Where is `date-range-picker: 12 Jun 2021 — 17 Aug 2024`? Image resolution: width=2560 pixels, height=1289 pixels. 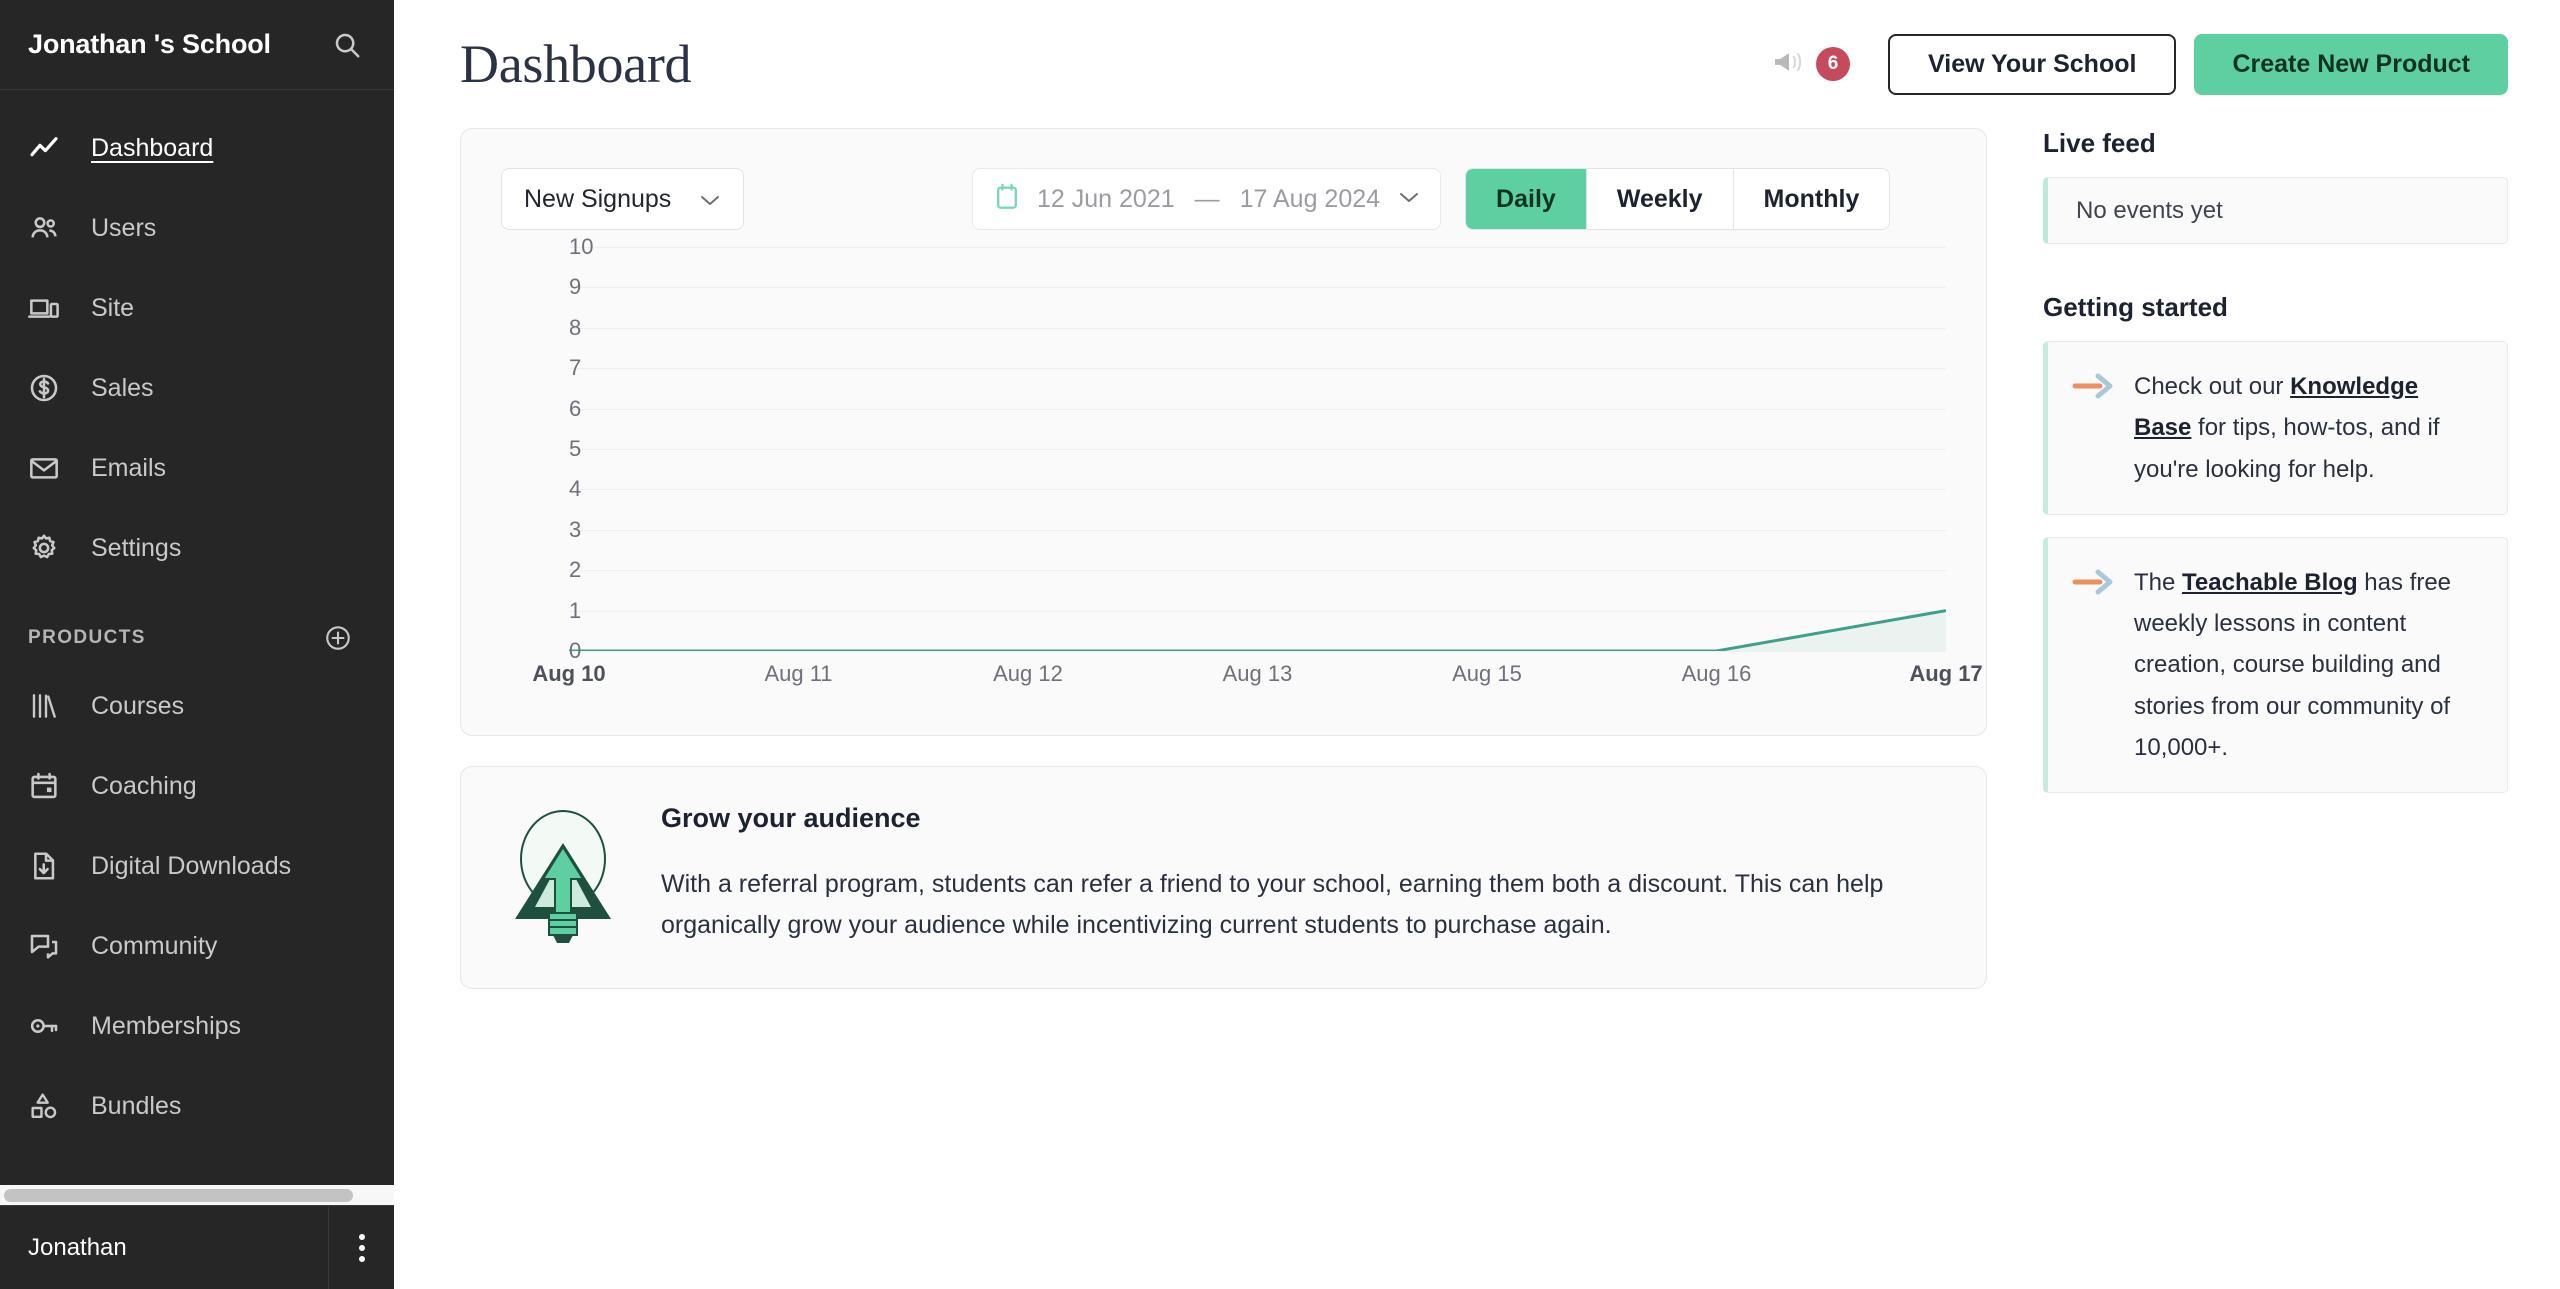
date-range-picker: 12 Jun 2021 — 17 Aug 2024 is located at coordinates (1207, 199).